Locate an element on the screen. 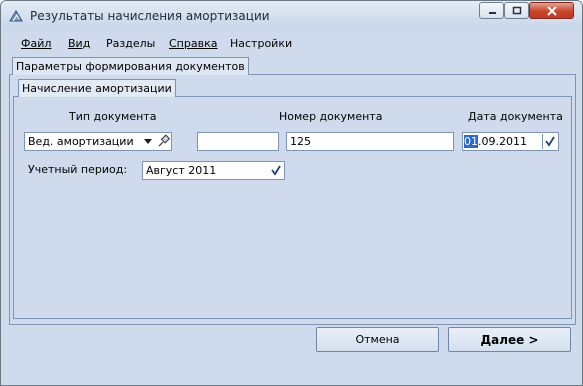  doc-number-value: 125 is located at coordinates (300, 141).